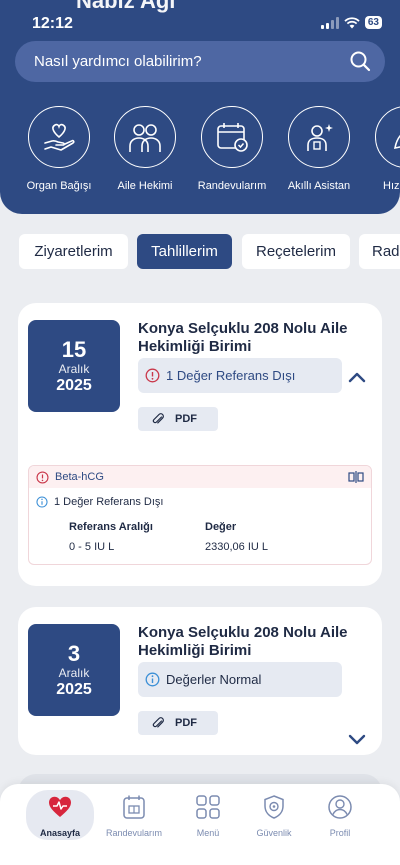 Image resolution: width=400 pixels, height=865 pixels. Describe the element at coordinates (274, 833) in the screenshot. I see `nav-label: Güvenlik` at that location.